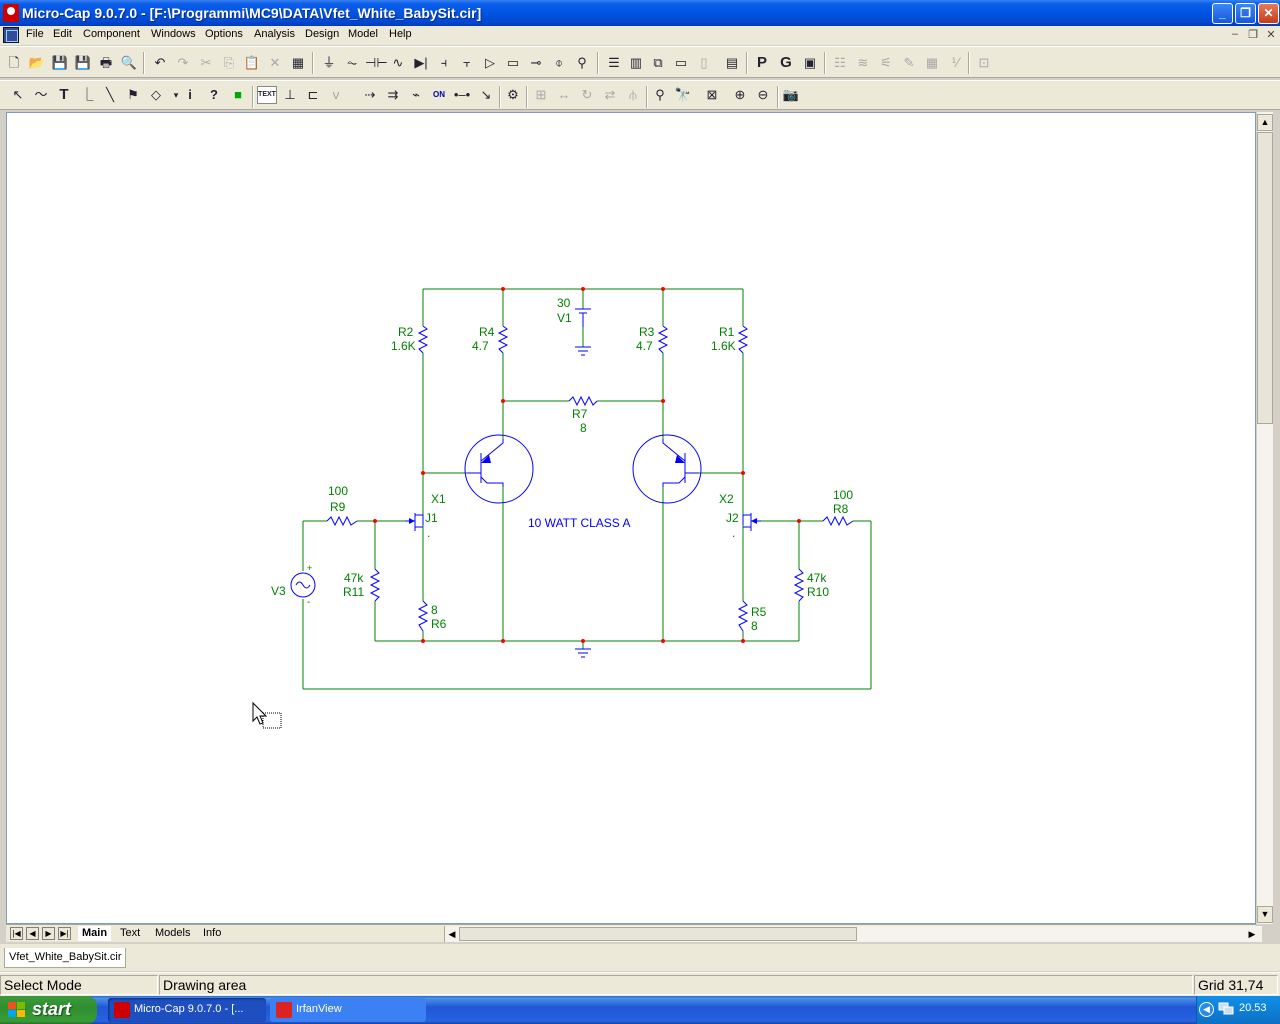  What do you see at coordinates (393, 95) in the screenshot?
I see `arrows-icon: ⇉` at bounding box center [393, 95].